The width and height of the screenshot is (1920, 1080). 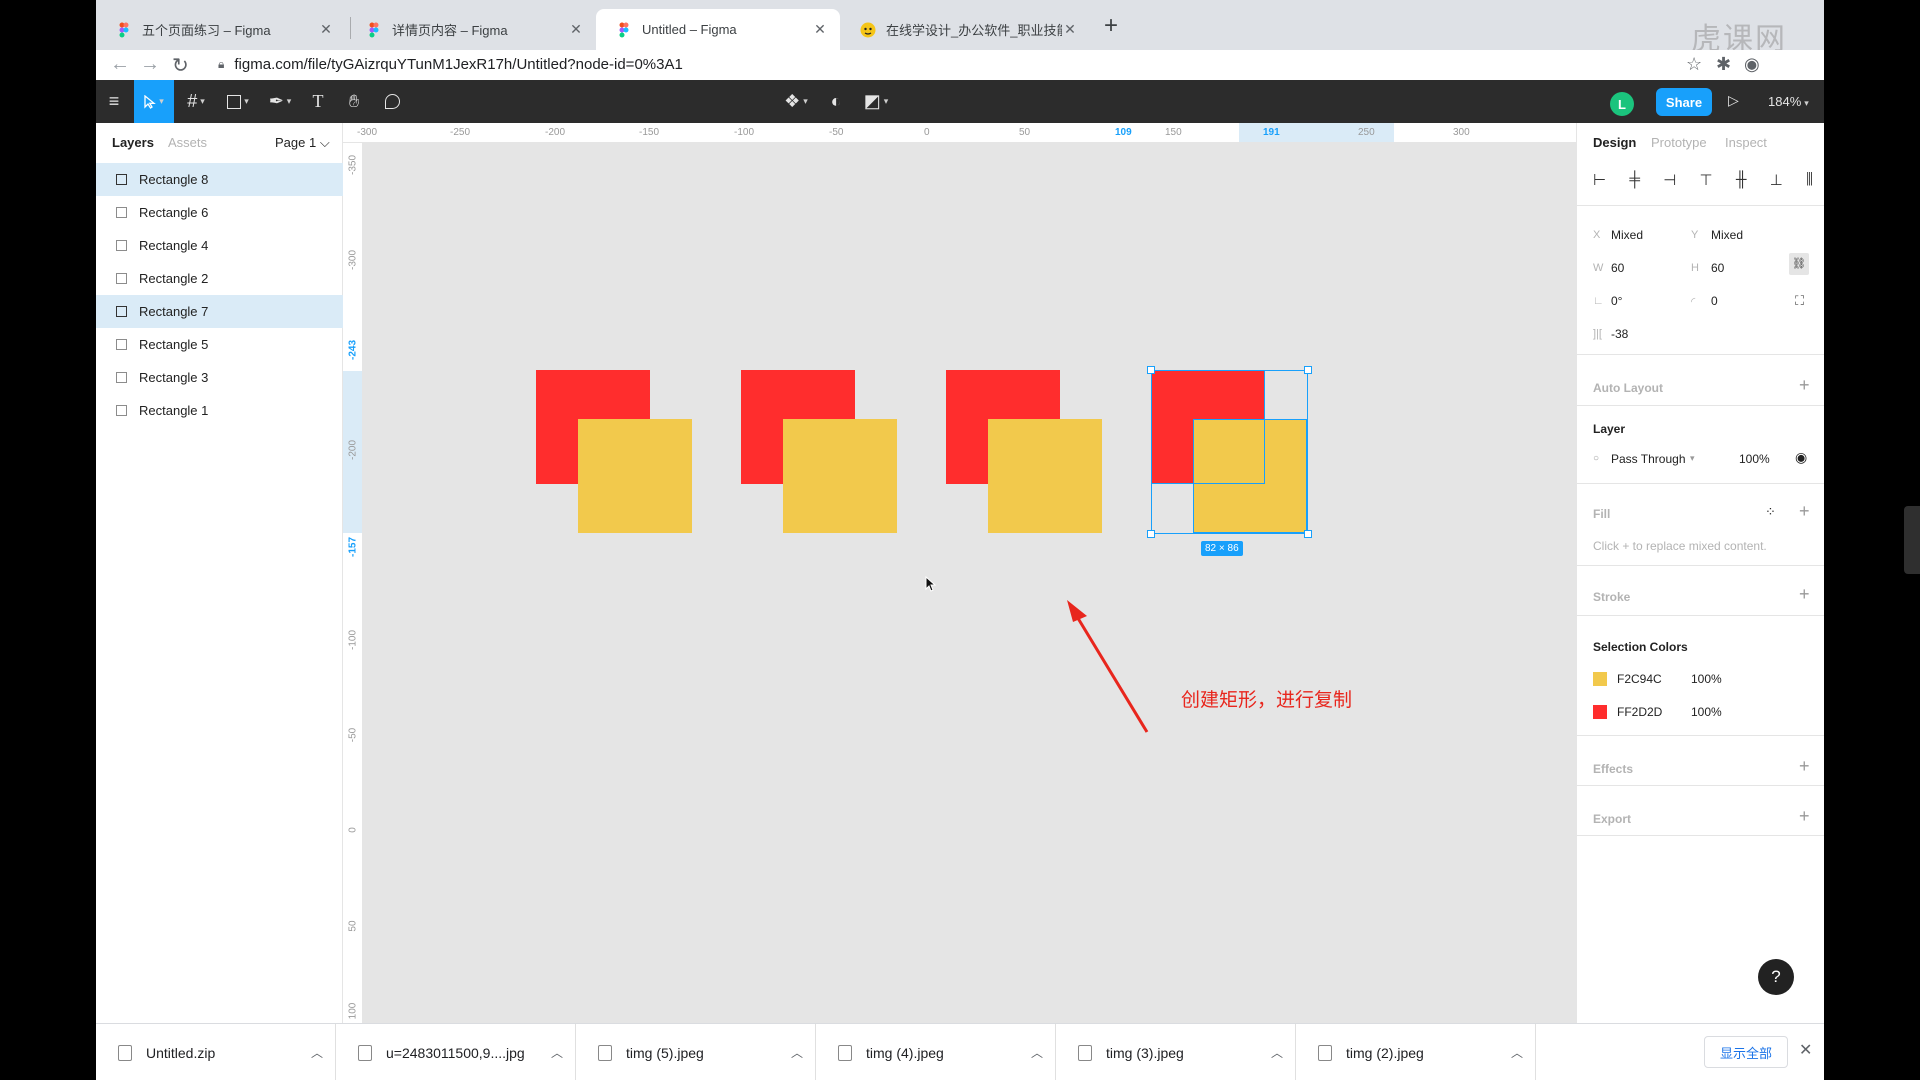 What do you see at coordinates (219, 278) in the screenshot?
I see `layer-item: Rectangle 2` at bounding box center [219, 278].